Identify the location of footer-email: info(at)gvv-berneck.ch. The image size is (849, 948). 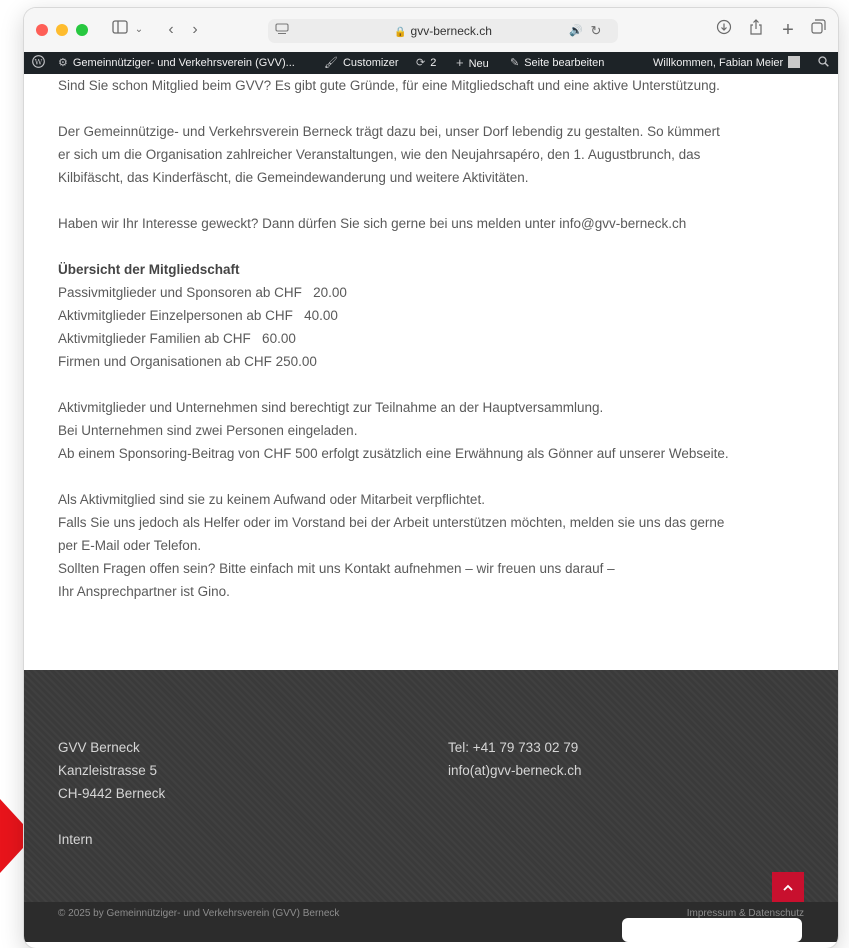
(515, 770).